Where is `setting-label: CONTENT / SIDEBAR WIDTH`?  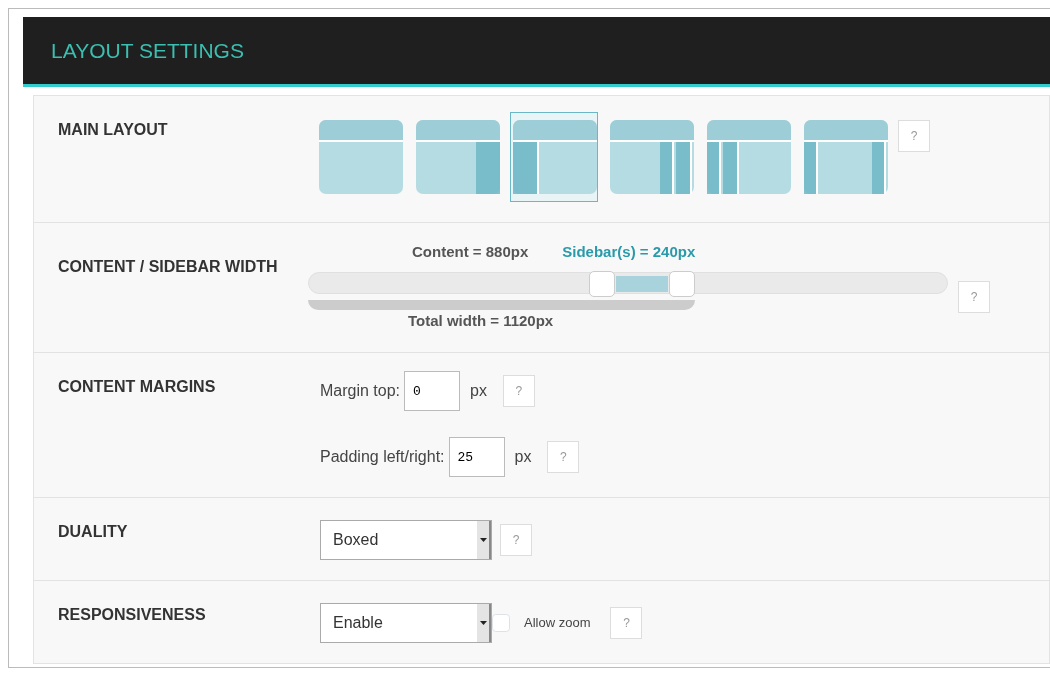 setting-label: CONTENT / SIDEBAR WIDTH is located at coordinates (168, 267).